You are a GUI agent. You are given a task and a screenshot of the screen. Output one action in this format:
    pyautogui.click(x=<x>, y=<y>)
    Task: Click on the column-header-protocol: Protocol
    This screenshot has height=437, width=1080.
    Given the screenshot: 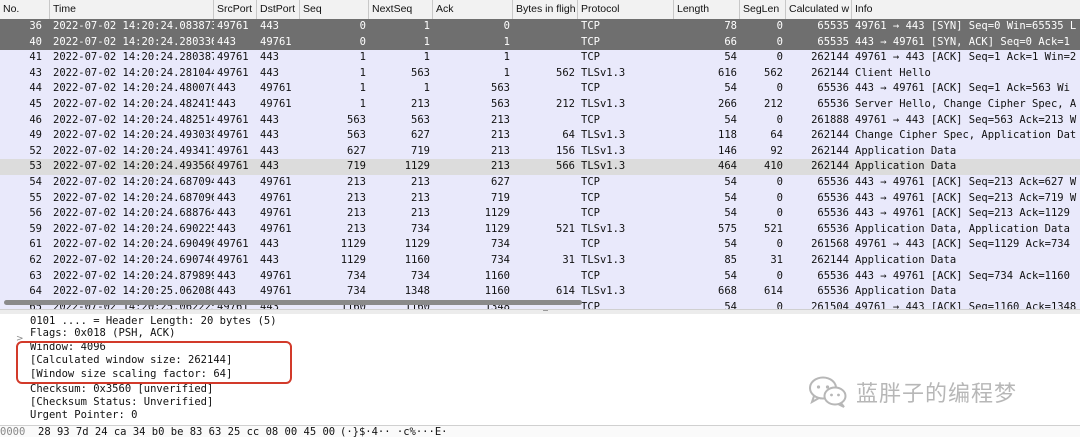 What is the action you would take?
    pyautogui.click(x=626, y=9)
    